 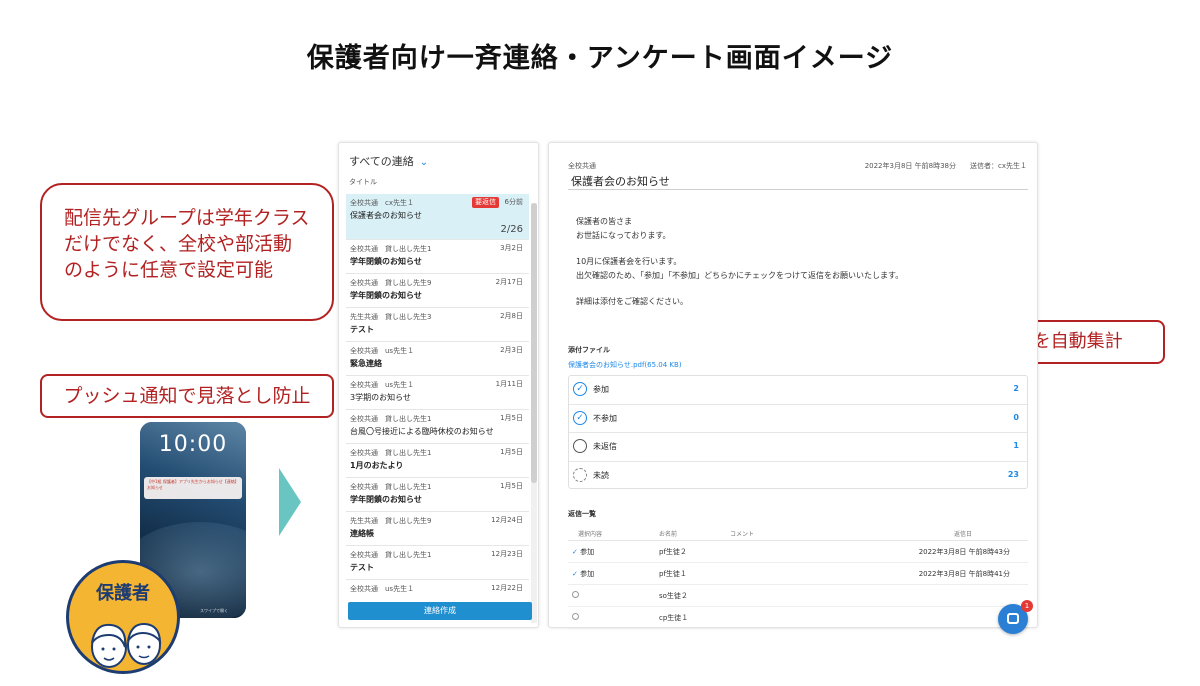 What do you see at coordinates (798, 596) in the screenshot?
I see `reply-row: so生徒２` at bounding box center [798, 596].